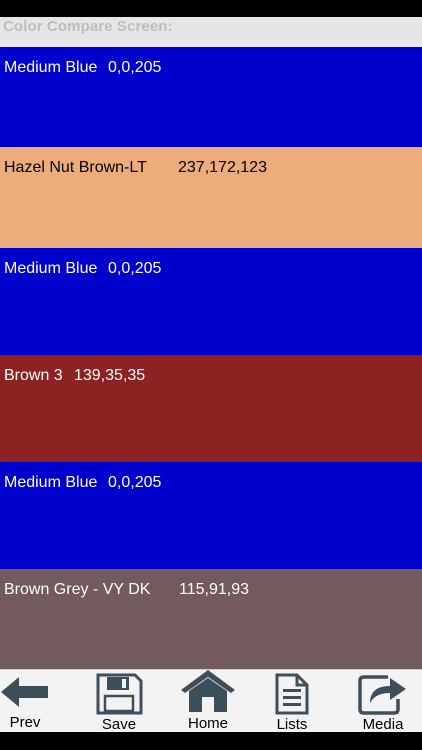 Image resolution: width=422 pixels, height=750 pixels. Describe the element at coordinates (207, 723) in the screenshot. I see `home-label: Home` at that location.